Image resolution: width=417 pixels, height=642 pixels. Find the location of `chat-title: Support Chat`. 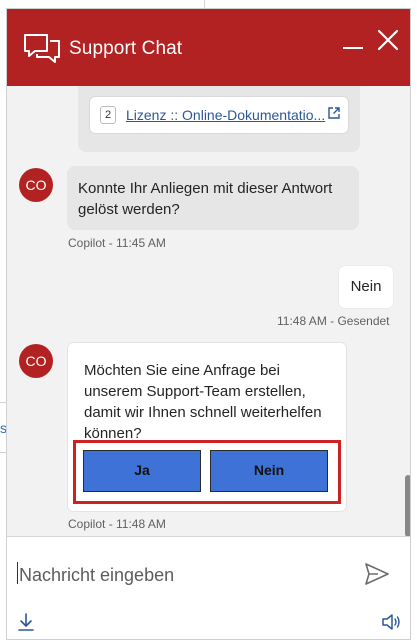

chat-title: Support Chat is located at coordinates (126, 48).